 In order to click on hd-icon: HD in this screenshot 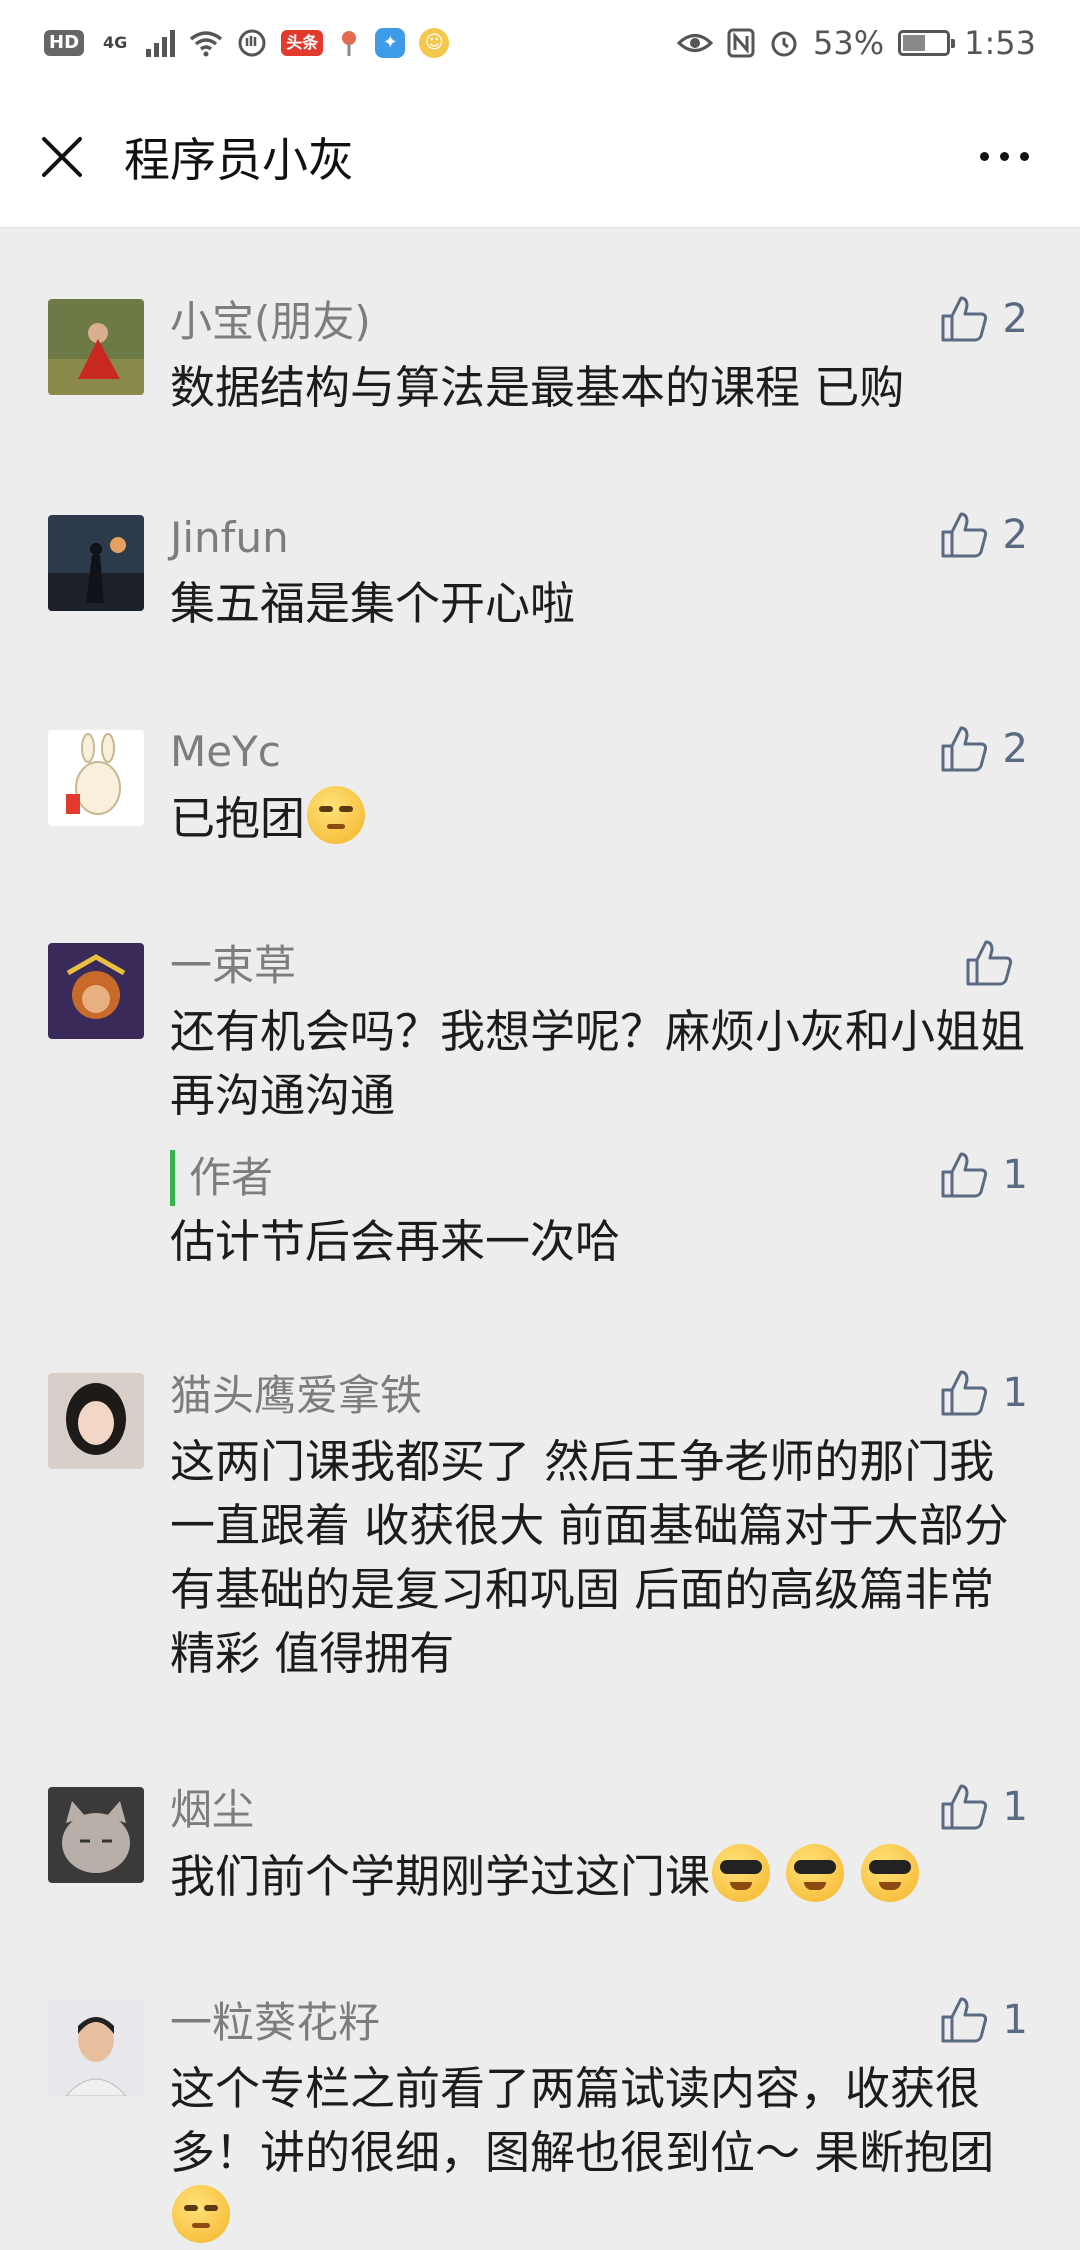, I will do `click(64, 43)`.